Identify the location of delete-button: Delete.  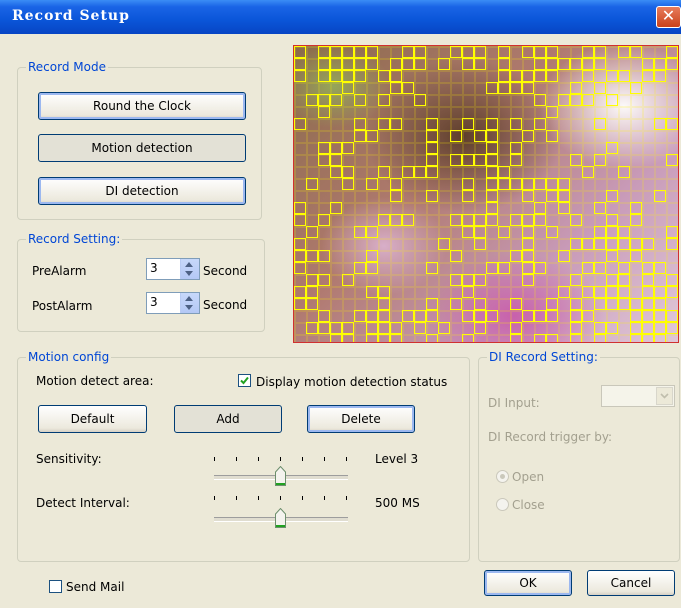
(361, 419).